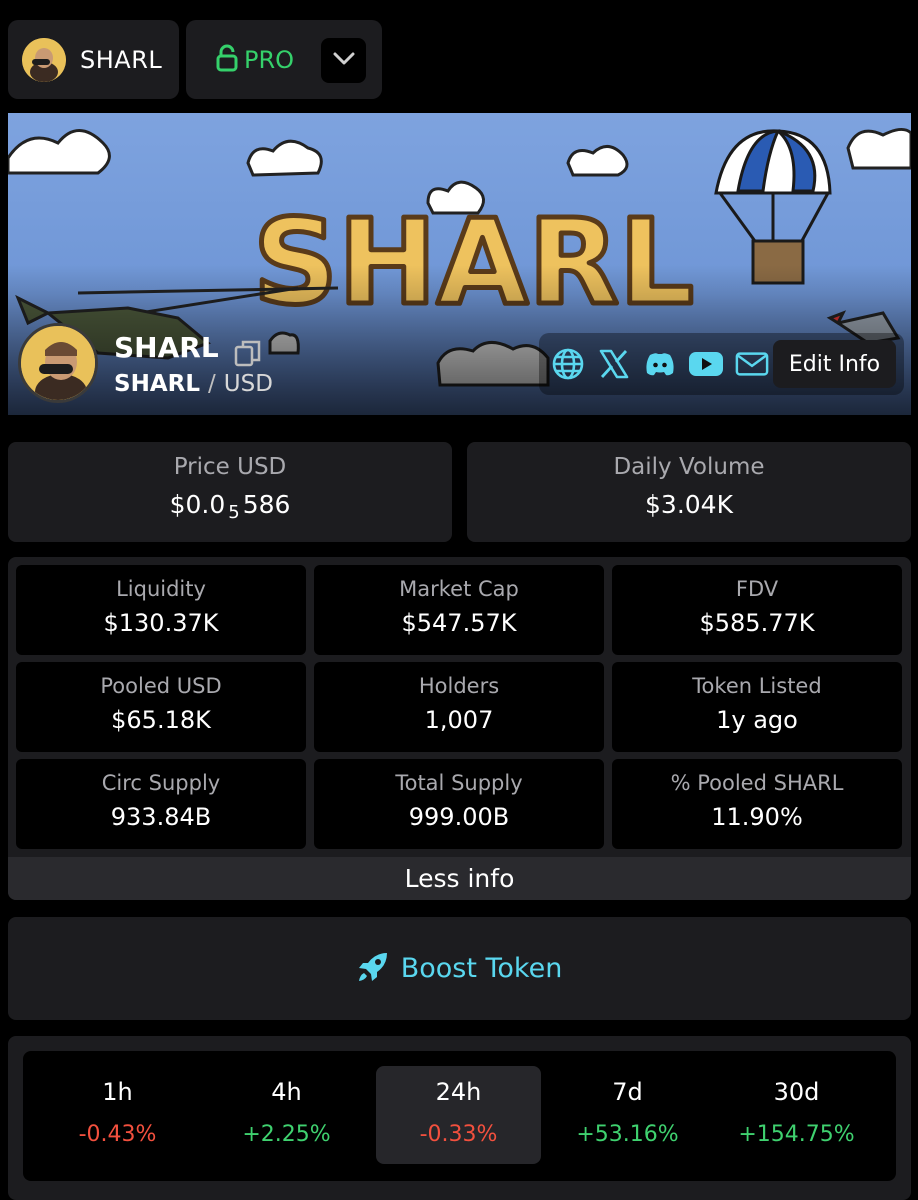 The image size is (918, 1200). I want to click on stat-label: Total Supply, so click(459, 783).